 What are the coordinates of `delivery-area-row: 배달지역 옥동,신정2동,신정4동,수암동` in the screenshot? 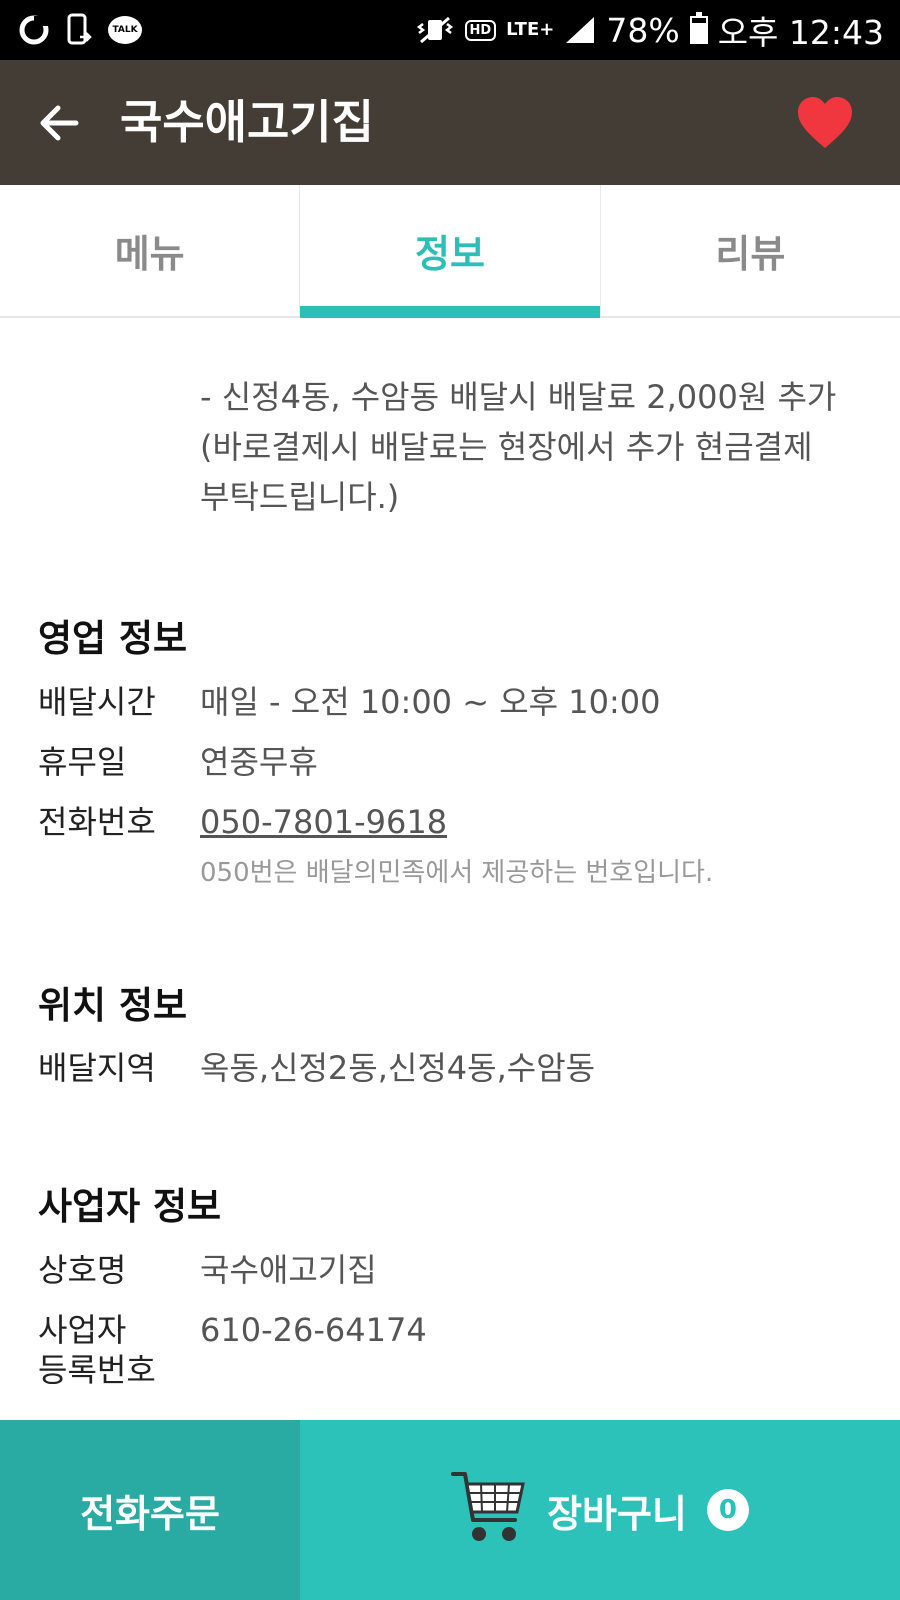 It's located at (458, 1068).